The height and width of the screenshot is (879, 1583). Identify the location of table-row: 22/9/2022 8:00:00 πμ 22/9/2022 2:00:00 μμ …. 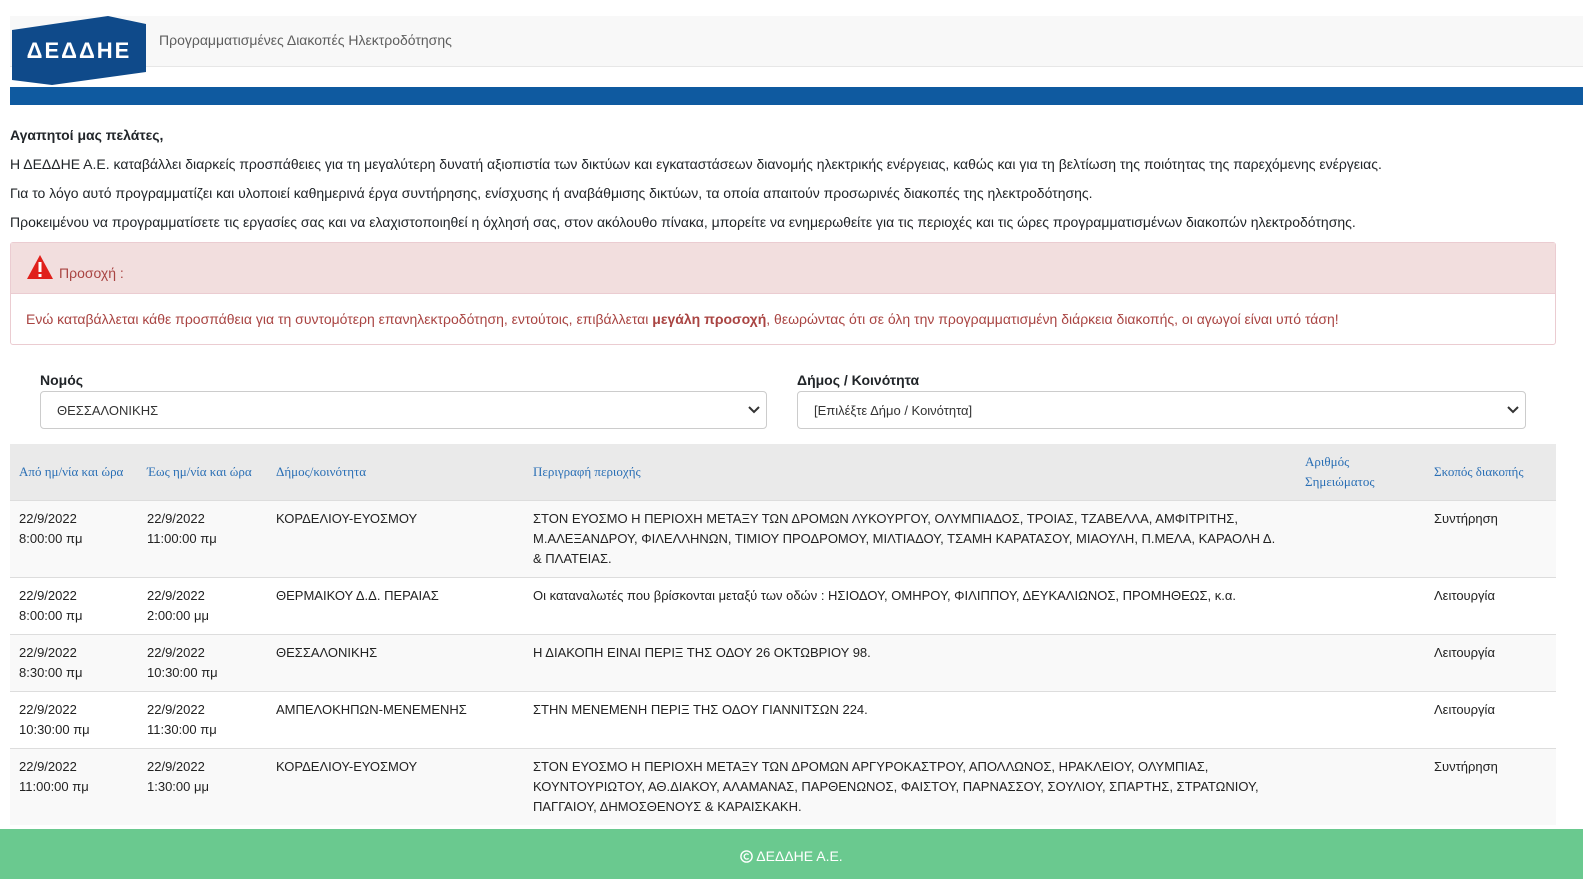
(783, 606).